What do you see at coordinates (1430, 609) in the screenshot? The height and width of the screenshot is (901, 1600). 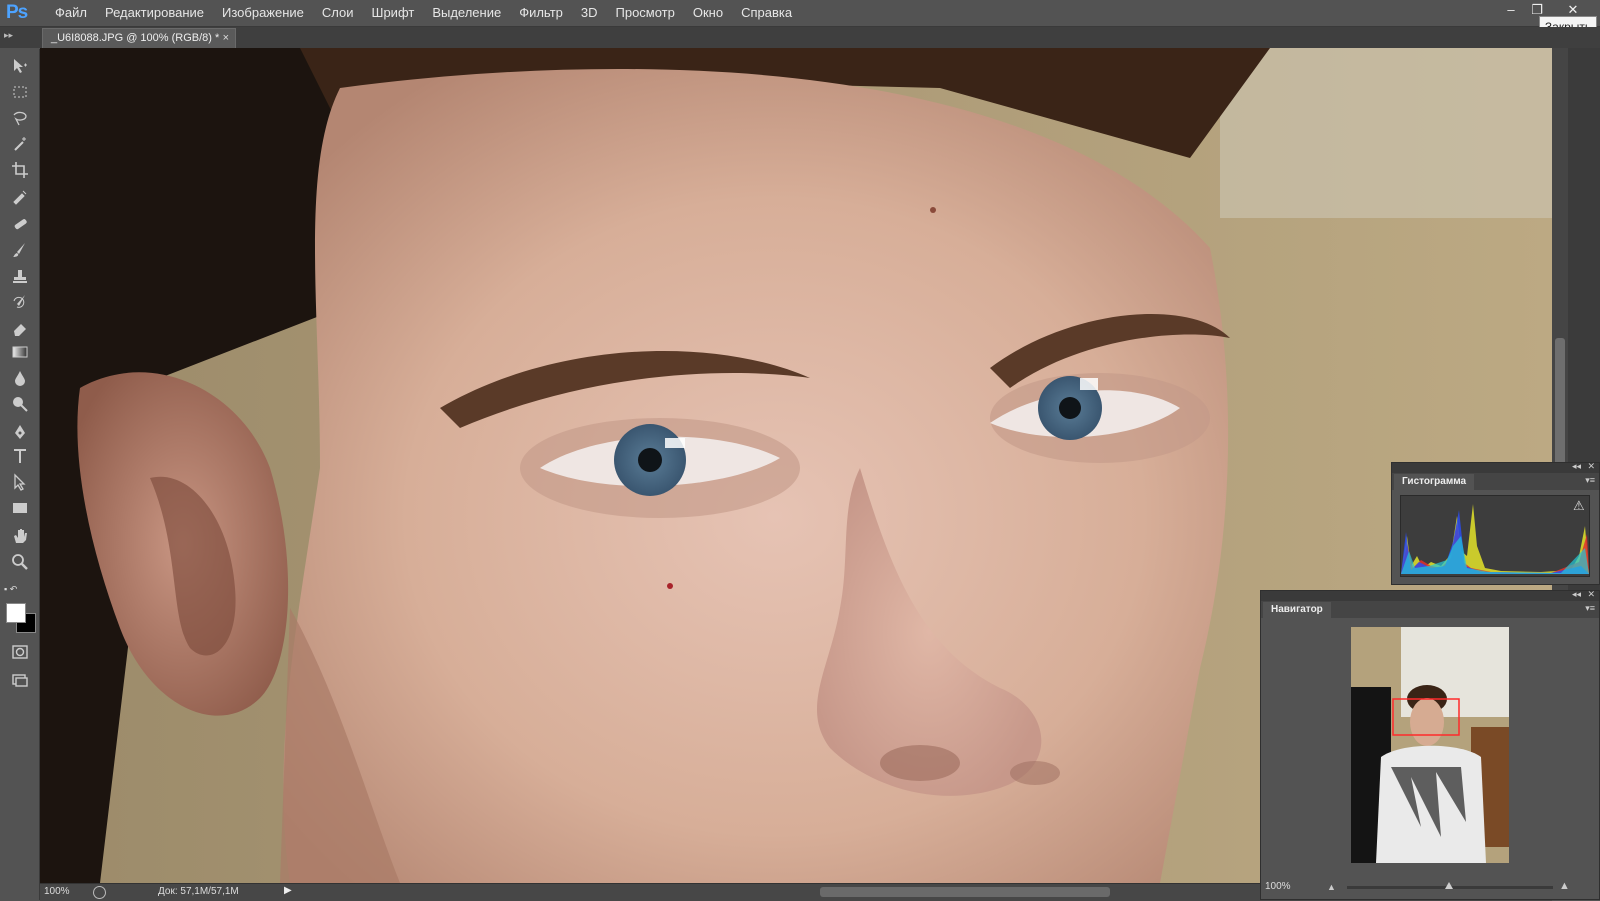 I see `navigator-tab-bar: Навигатор ▾≡` at bounding box center [1430, 609].